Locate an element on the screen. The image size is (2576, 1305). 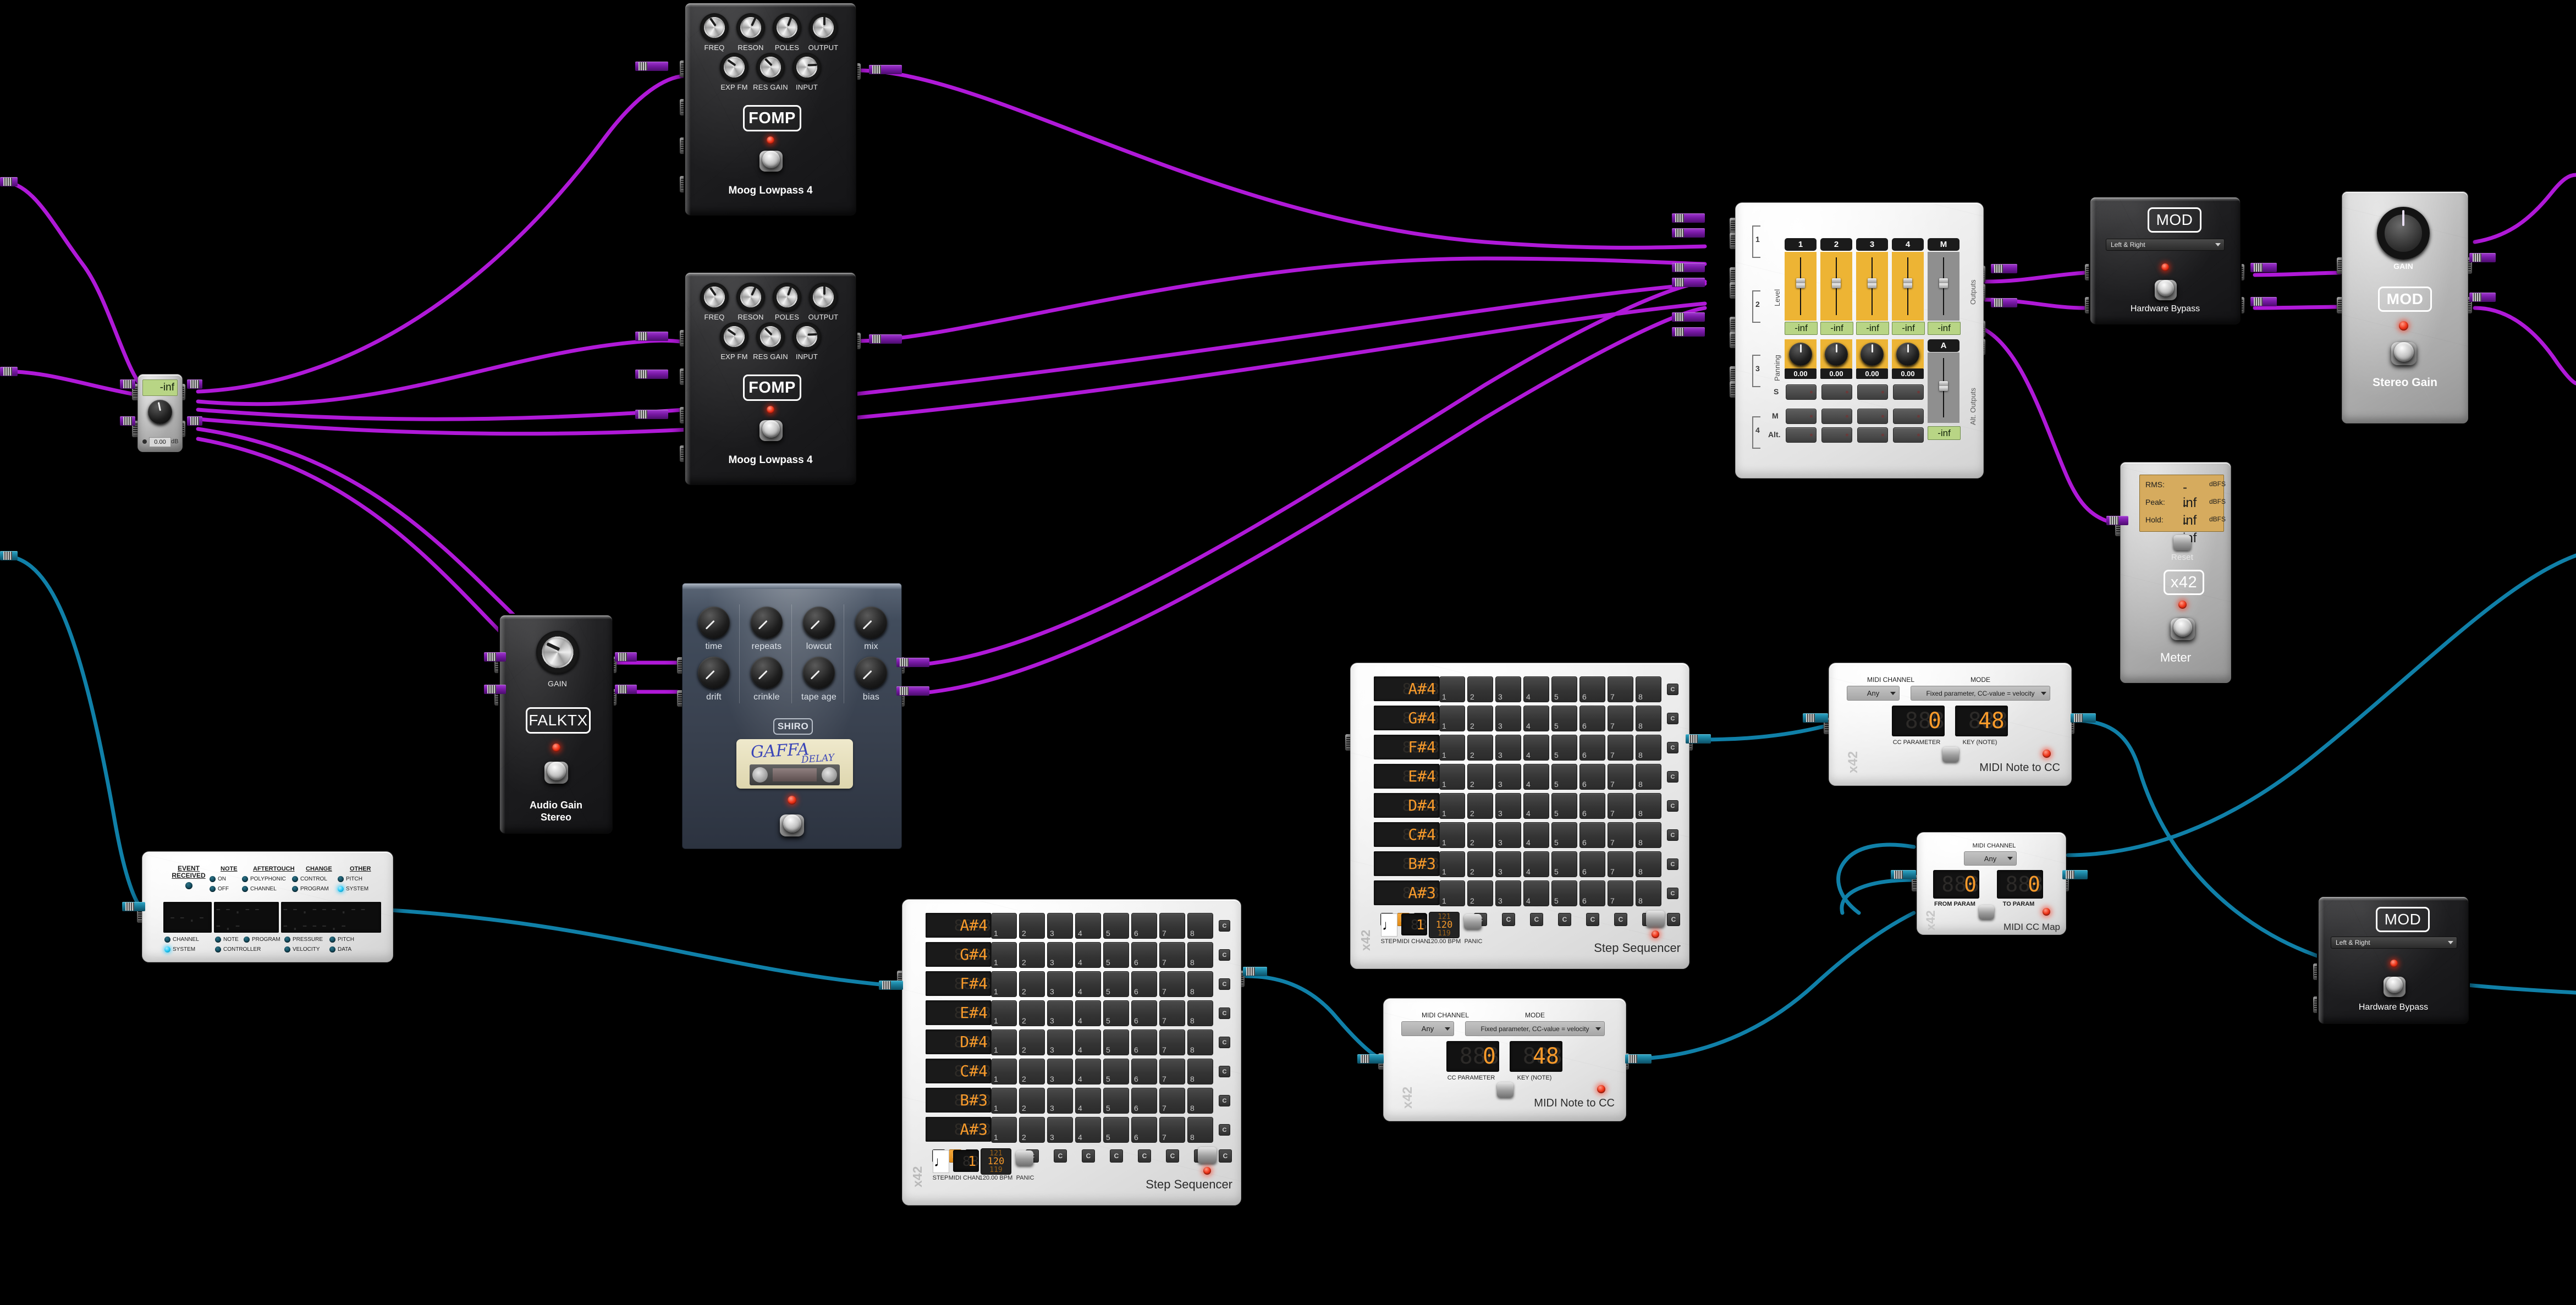
midi-plug is located at coordinates (1903, 874).